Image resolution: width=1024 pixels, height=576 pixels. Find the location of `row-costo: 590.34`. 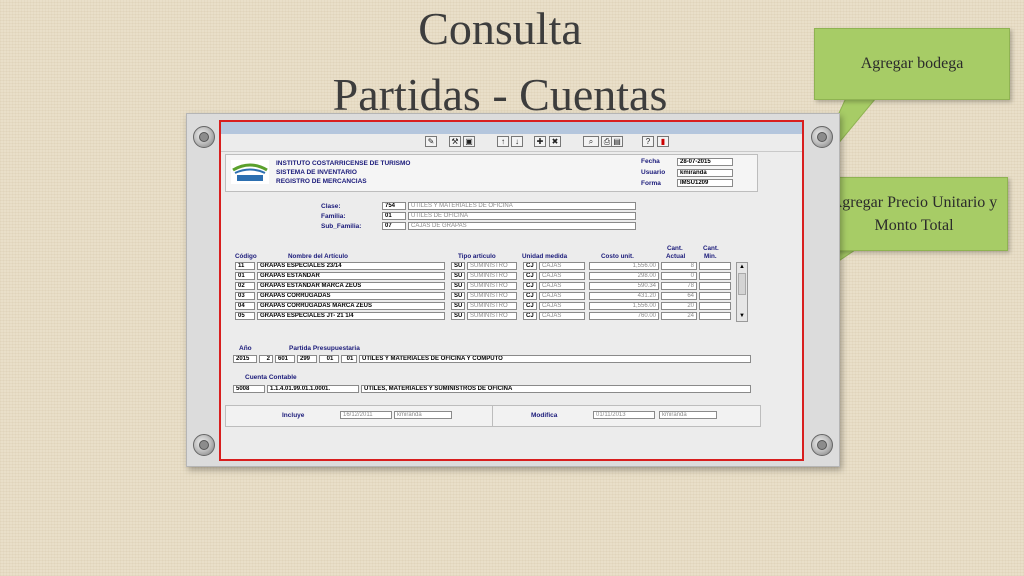

row-costo: 590.34 is located at coordinates (624, 286).